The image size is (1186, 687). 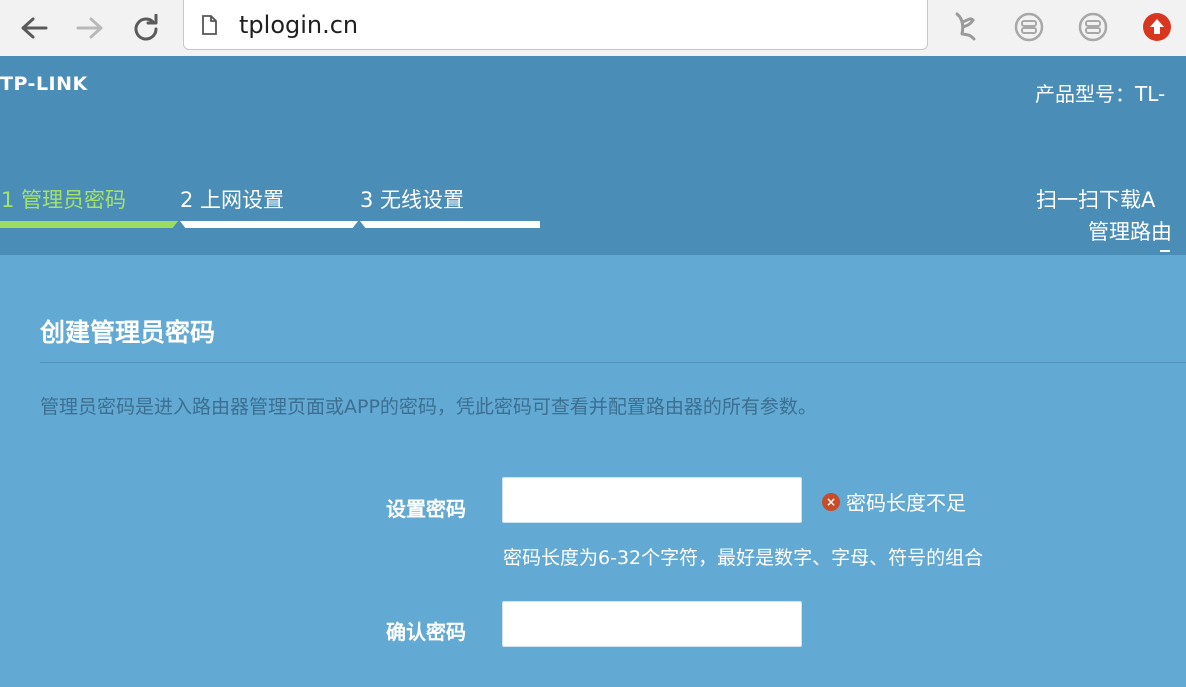 I want to click on app-manage-text: 管理路由, so click(x=1130, y=232).